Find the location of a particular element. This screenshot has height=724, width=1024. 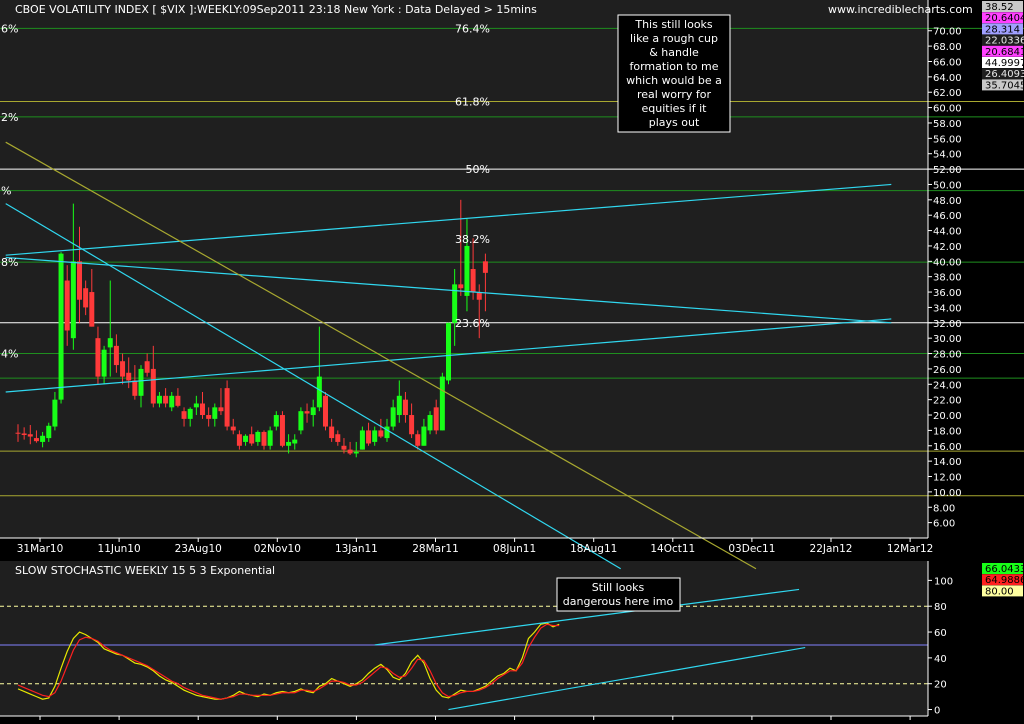

left-edge-label: 6% is located at coordinates (9, 28).